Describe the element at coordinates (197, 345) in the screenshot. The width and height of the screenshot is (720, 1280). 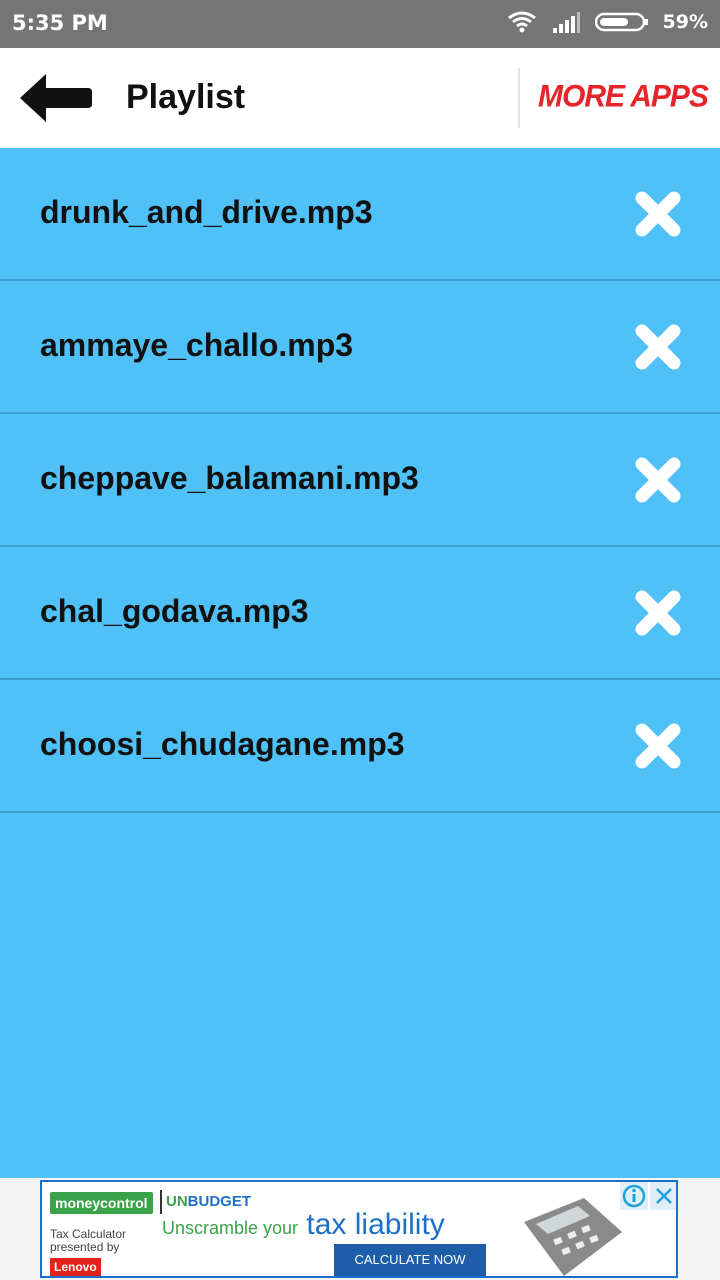
I see `playlist-item-name: ammaye_challo.mp3` at that location.